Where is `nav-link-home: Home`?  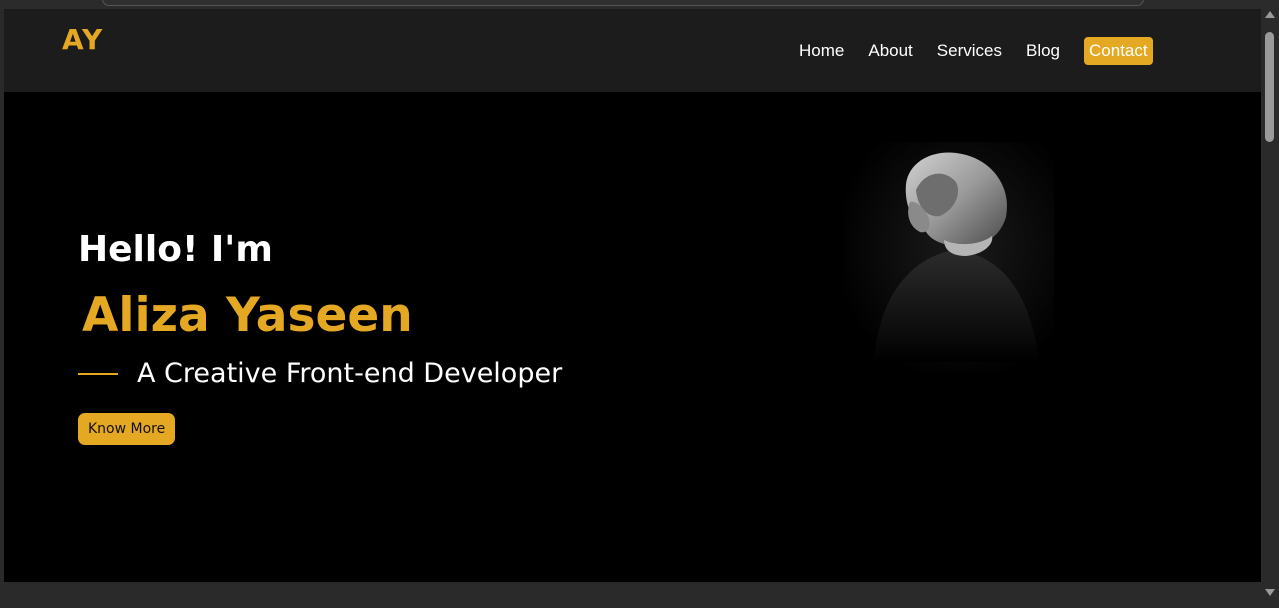
nav-link-home: Home is located at coordinates (821, 51).